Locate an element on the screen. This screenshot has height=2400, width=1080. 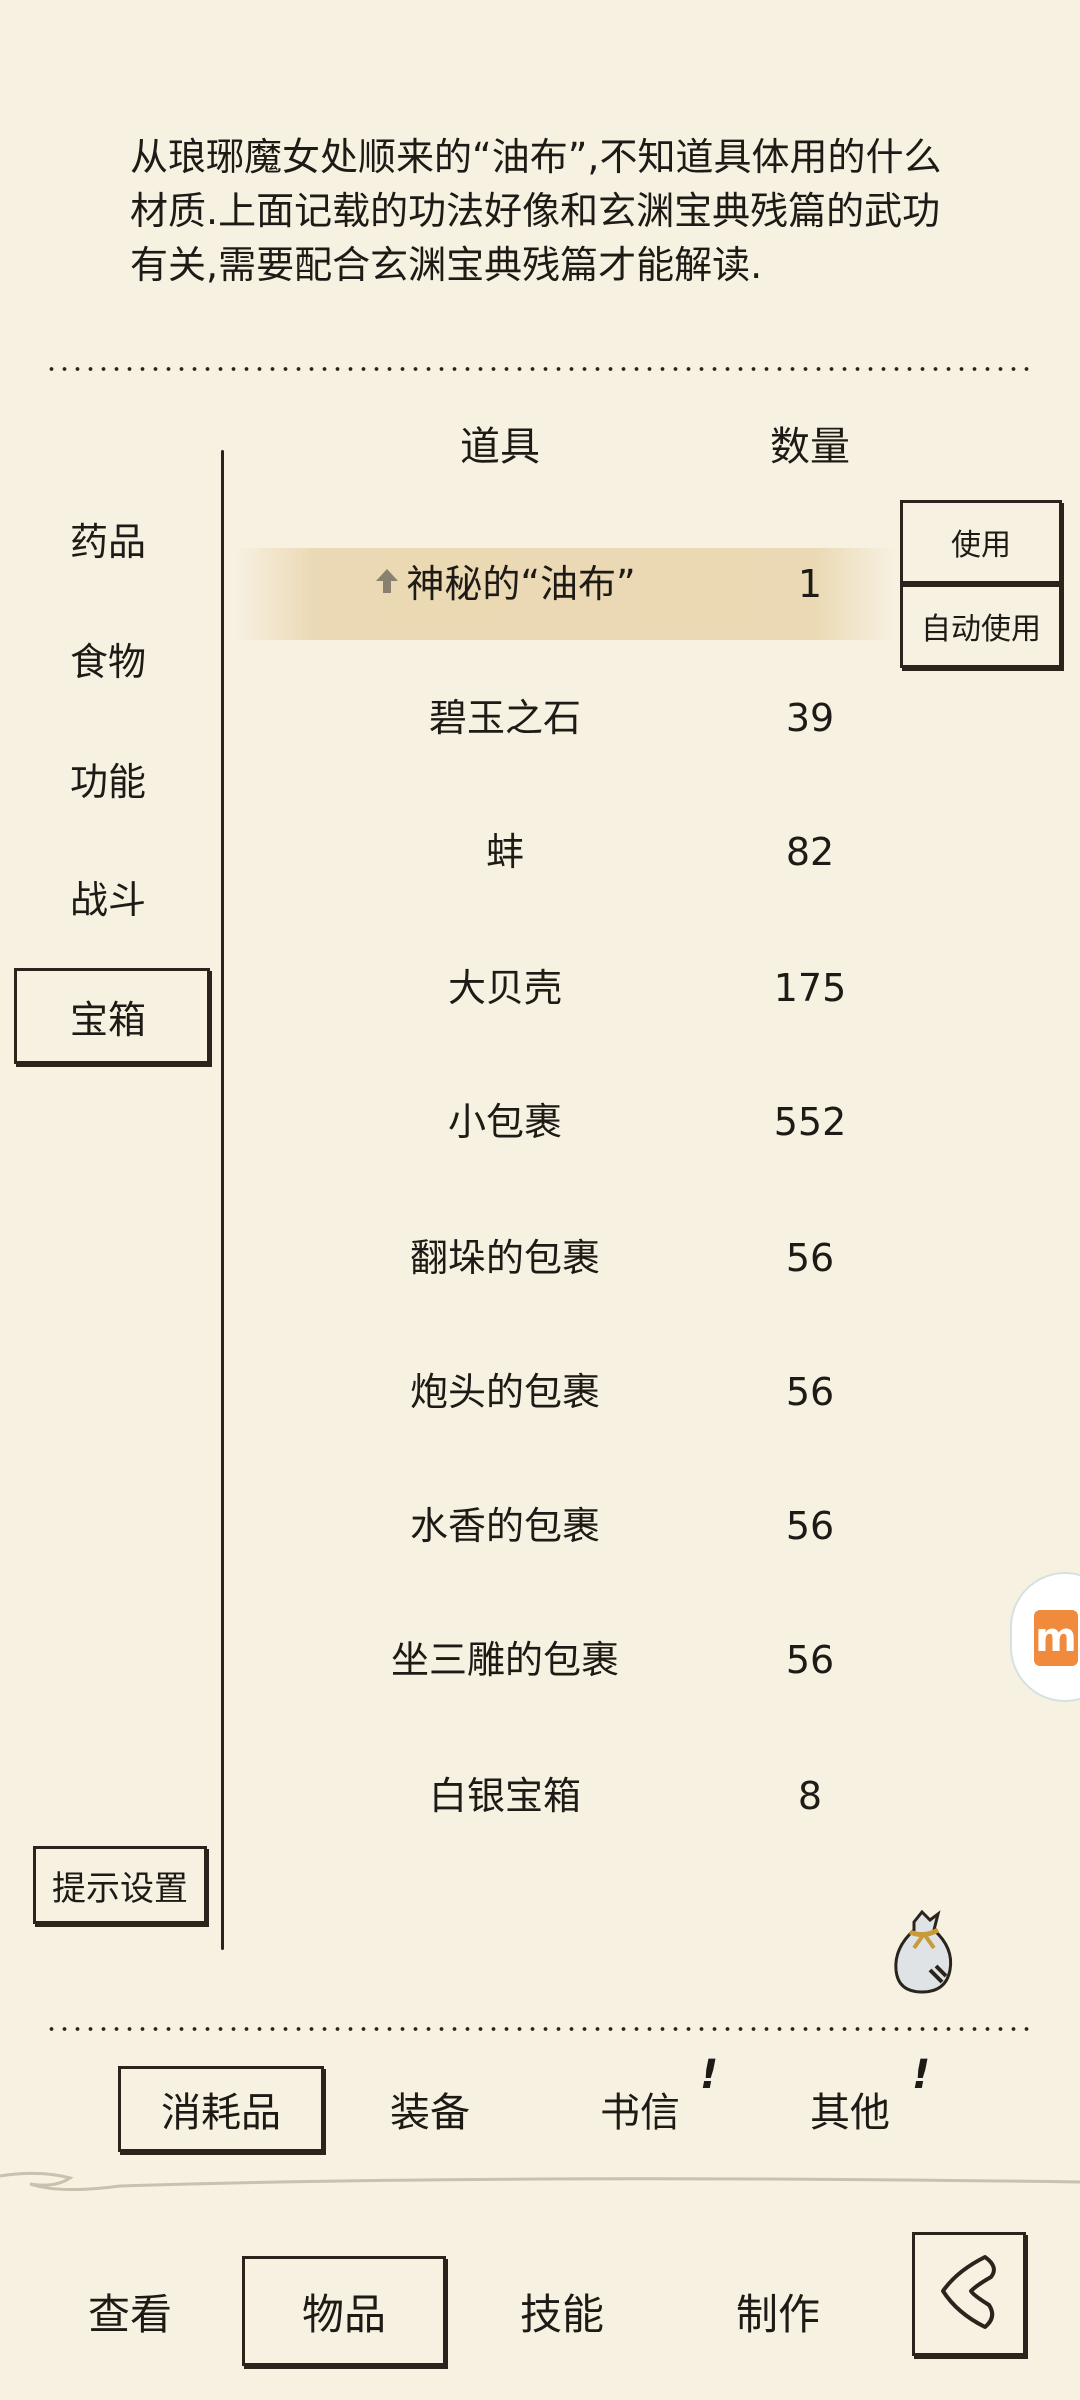
item-quantity: 552 is located at coordinates (810, 1122).